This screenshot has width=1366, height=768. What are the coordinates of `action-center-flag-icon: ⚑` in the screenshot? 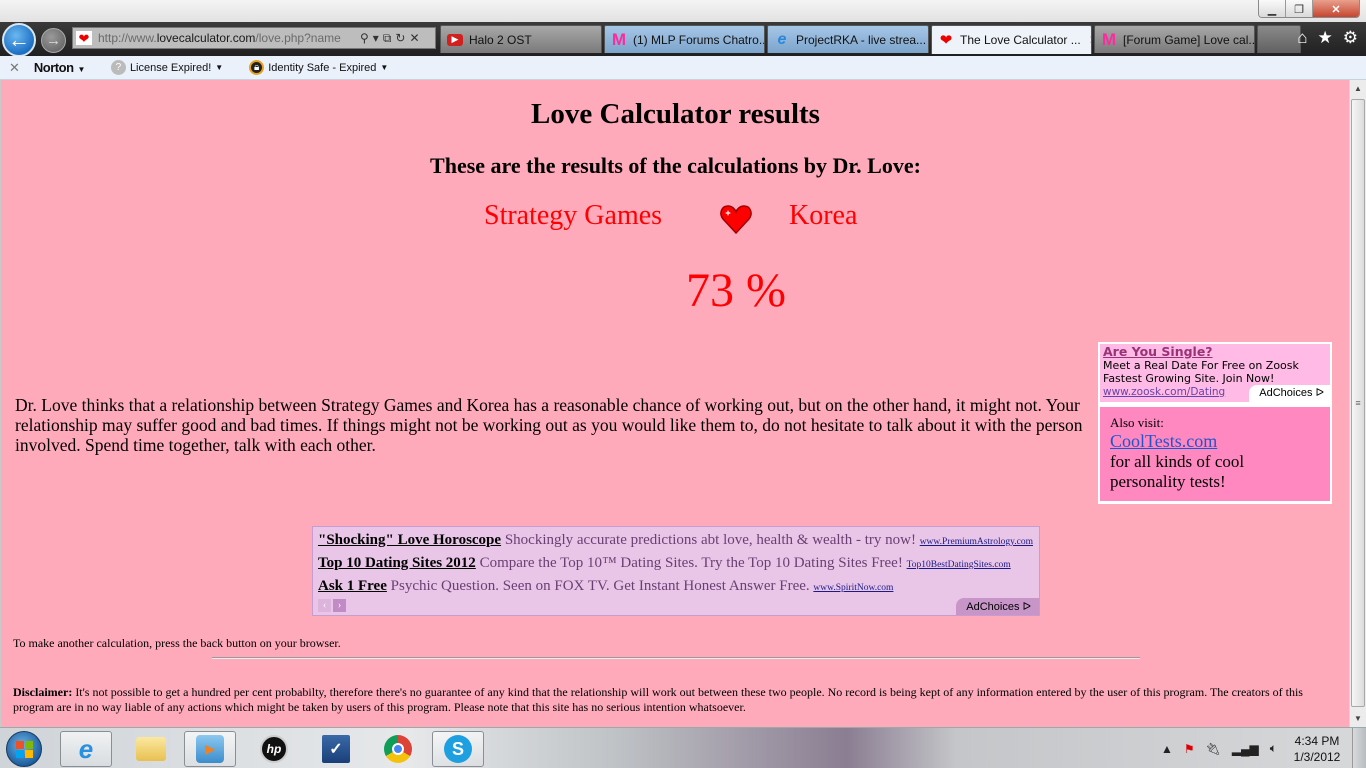 It's located at (1189, 749).